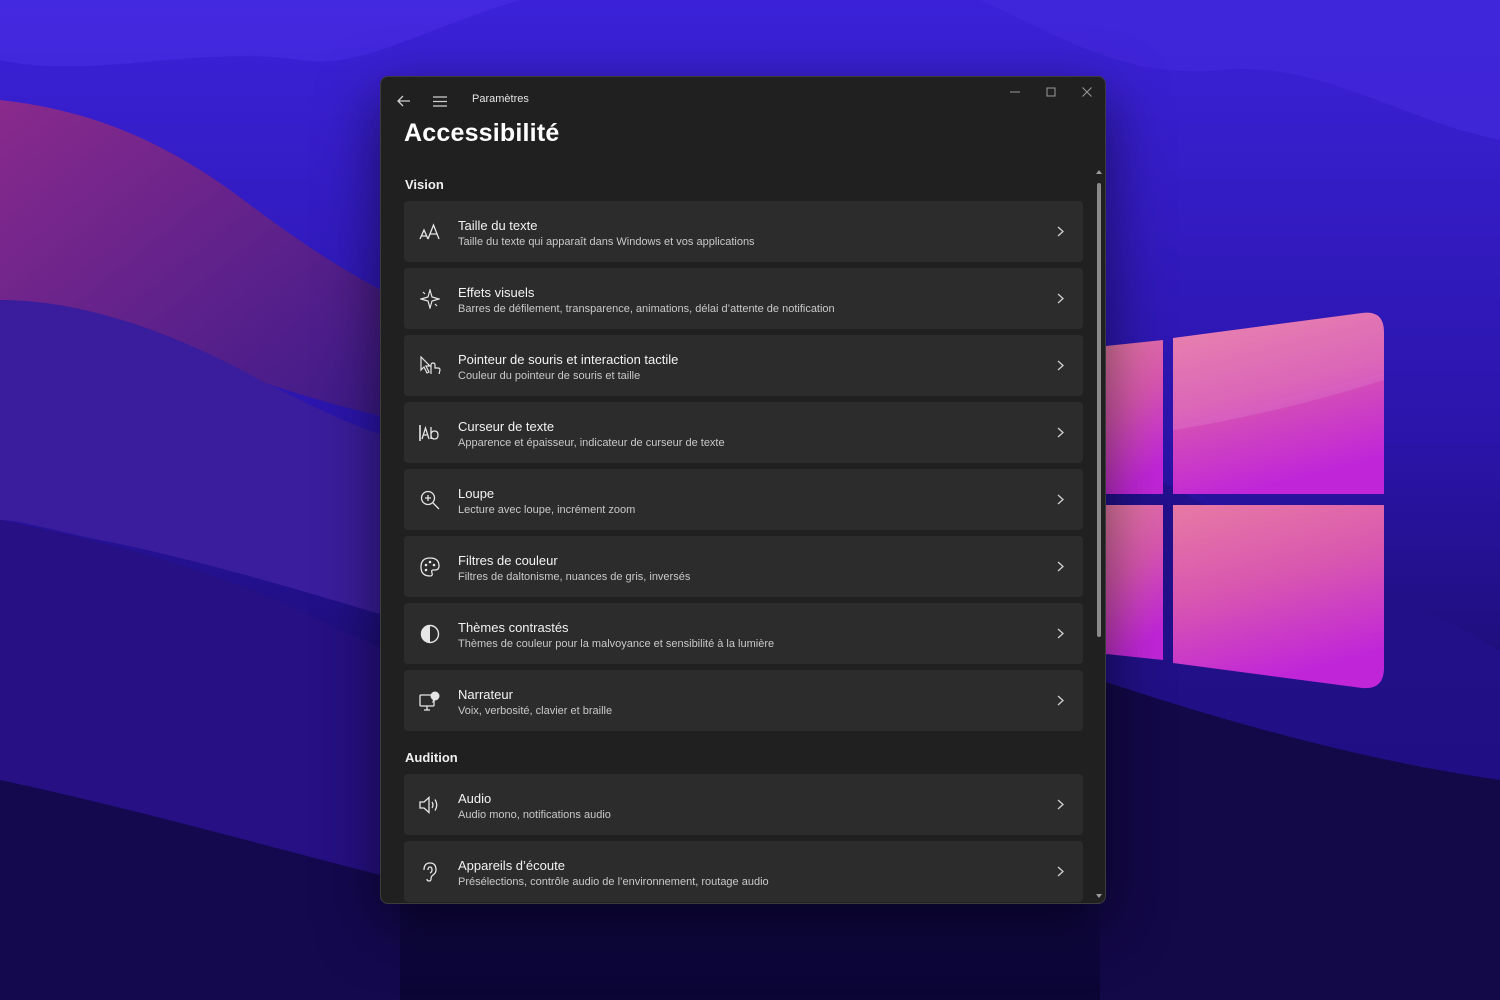 The image size is (1500, 1000). Describe the element at coordinates (430, 433) in the screenshot. I see `text-cursor-icon` at that location.